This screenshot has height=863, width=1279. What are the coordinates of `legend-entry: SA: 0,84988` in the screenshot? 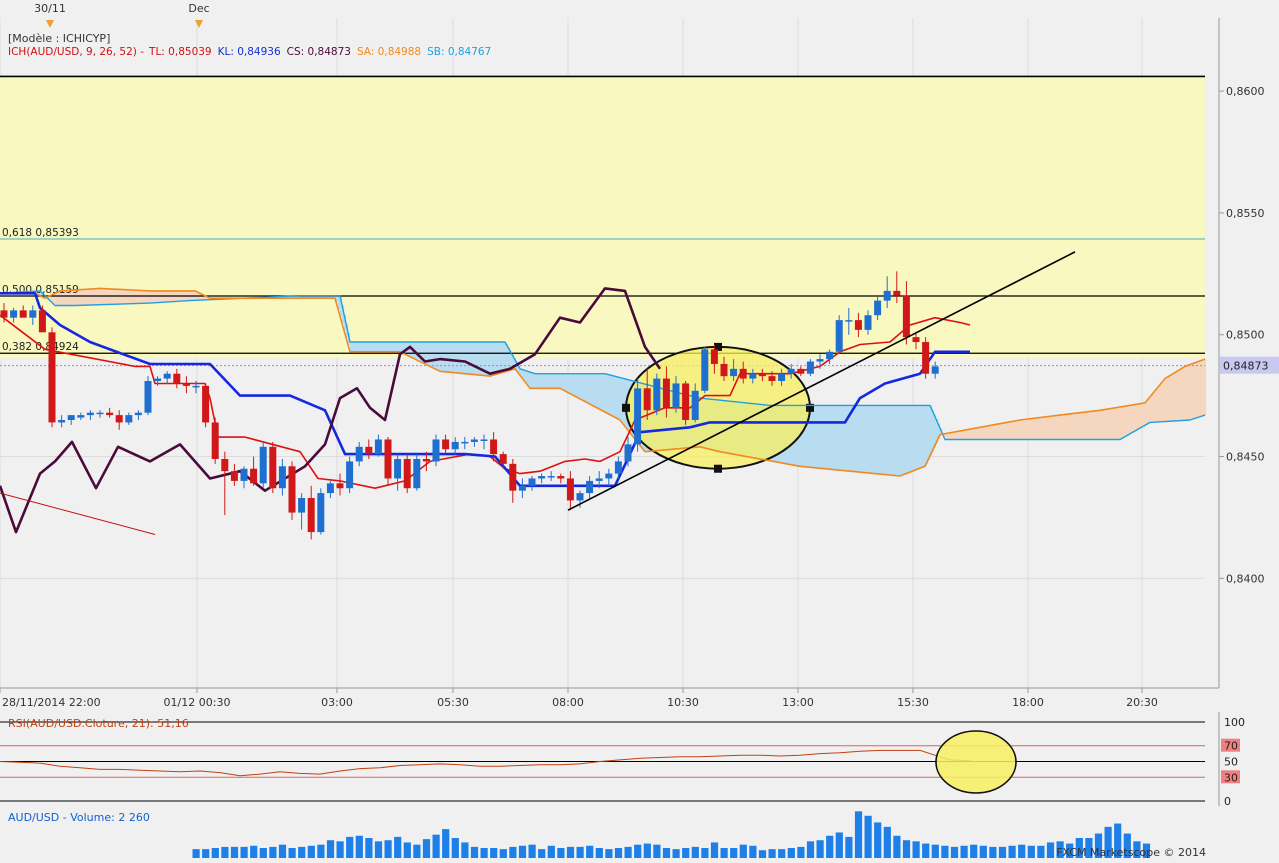 It's located at (389, 52).